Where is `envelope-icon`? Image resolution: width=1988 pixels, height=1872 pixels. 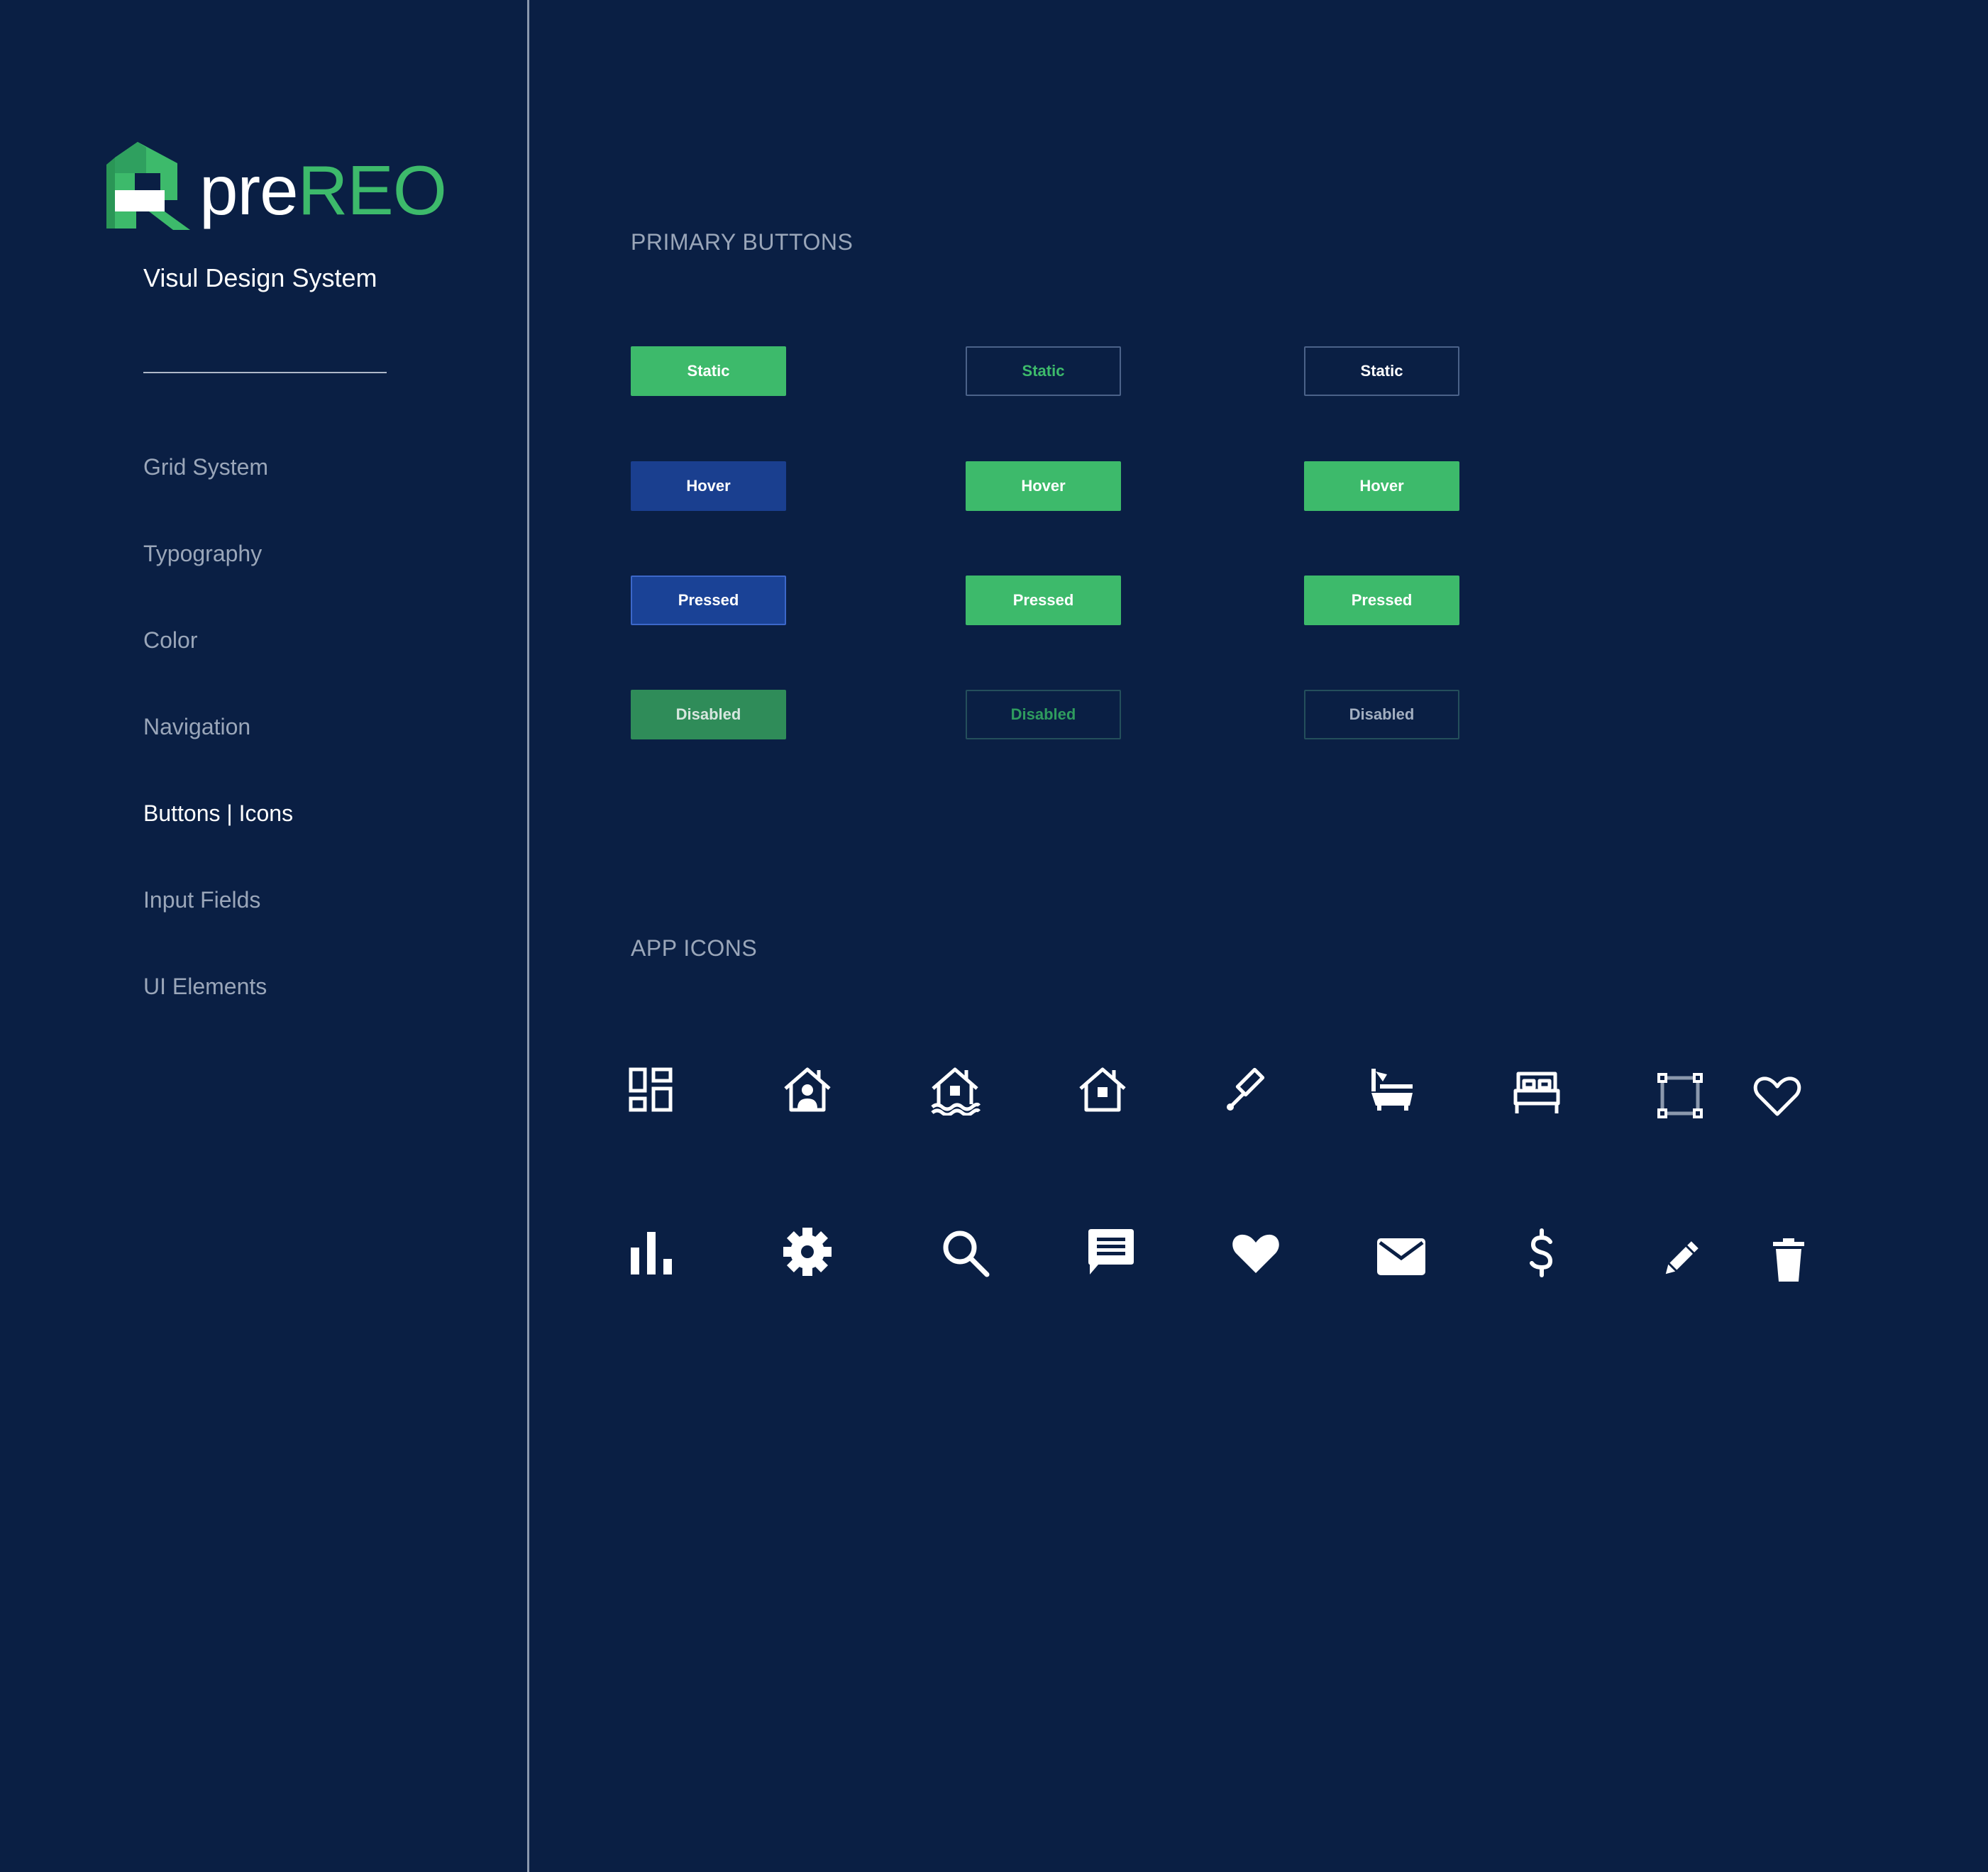
envelope-icon is located at coordinates (1401, 1257).